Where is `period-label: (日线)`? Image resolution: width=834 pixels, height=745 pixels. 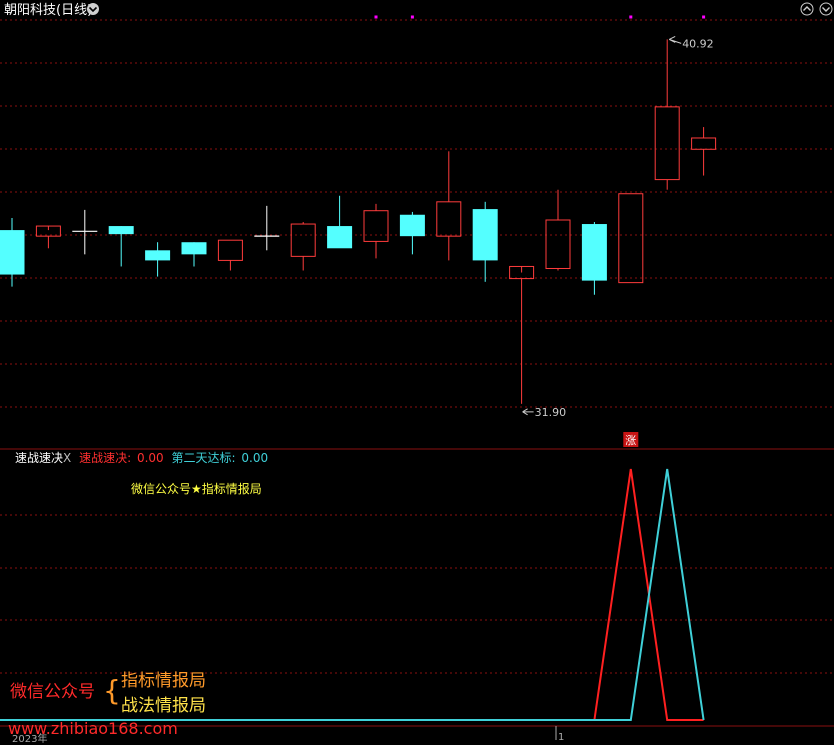 period-label: (日线) is located at coordinates (74, 10).